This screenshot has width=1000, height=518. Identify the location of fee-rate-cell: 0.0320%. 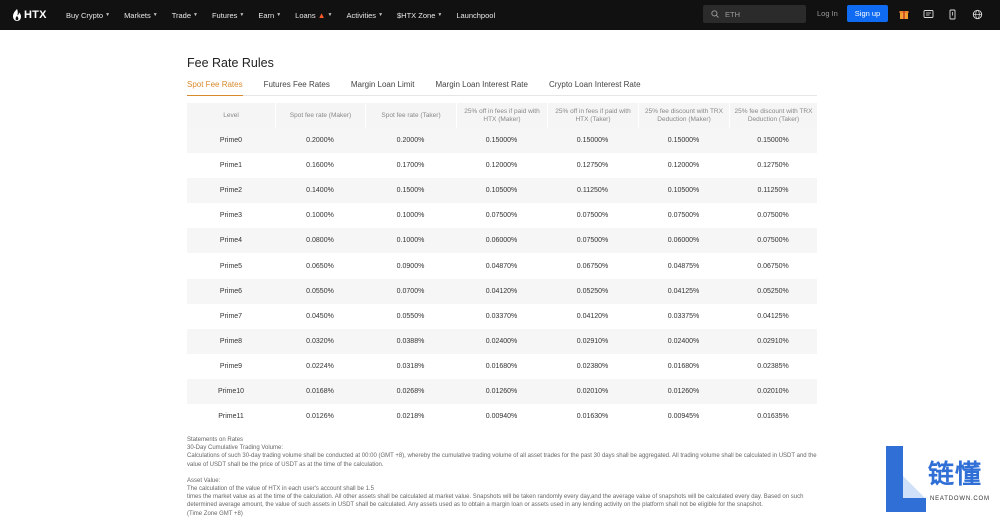
(320, 341).